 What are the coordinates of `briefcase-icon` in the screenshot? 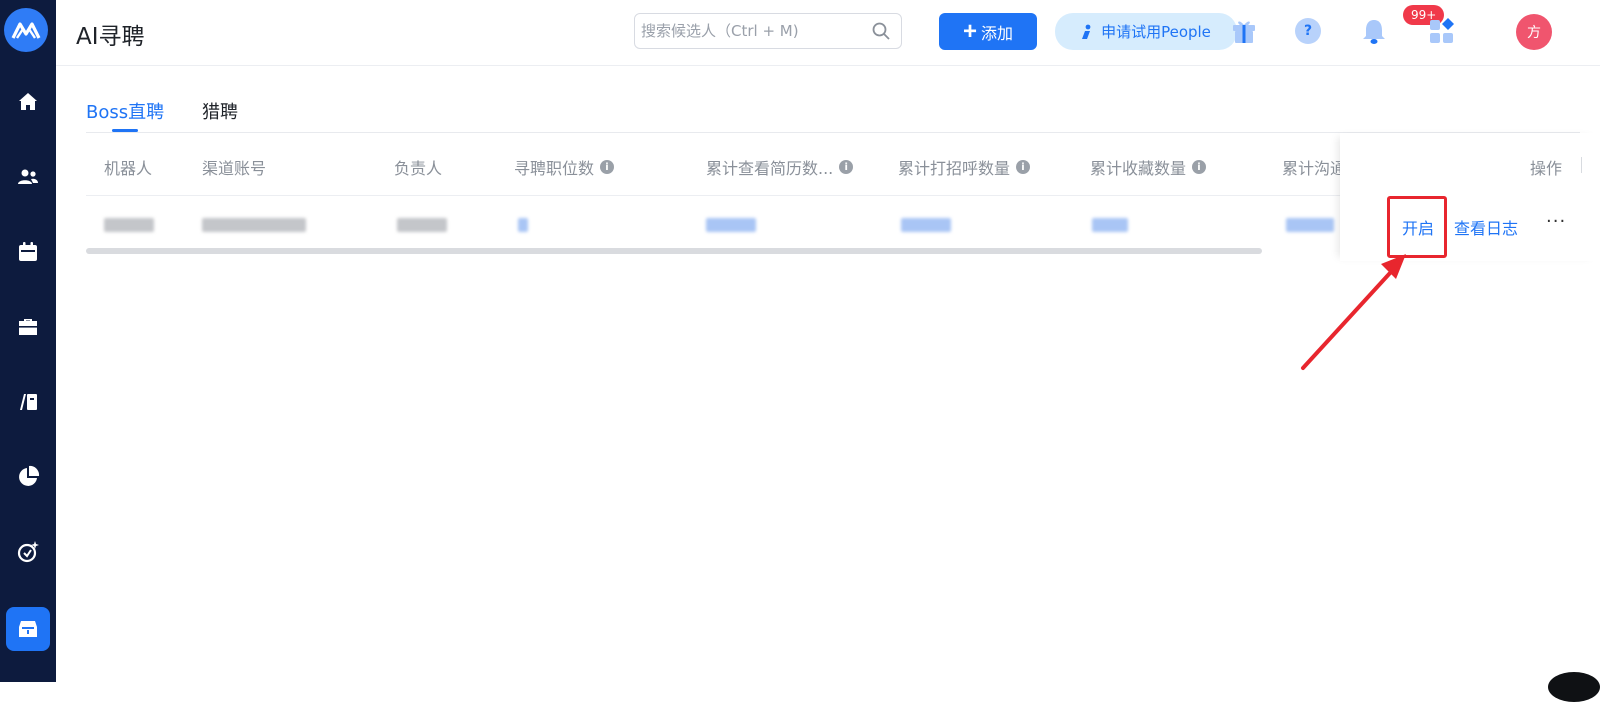 It's located at (28, 327).